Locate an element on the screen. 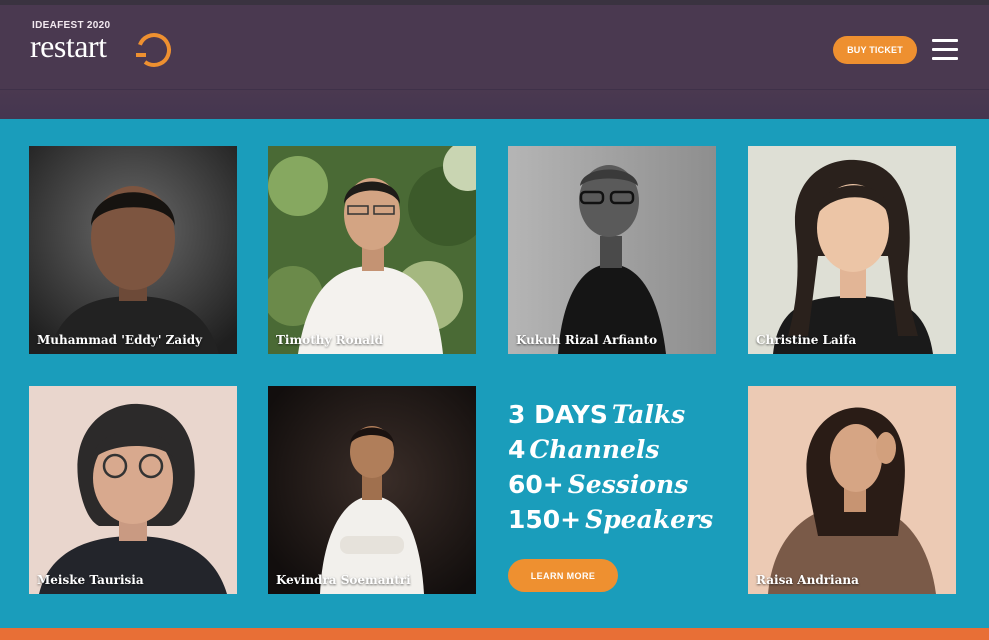 The width and height of the screenshot is (989, 640). speaker-card: Meiske Taurisia is located at coordinates (133, 490).